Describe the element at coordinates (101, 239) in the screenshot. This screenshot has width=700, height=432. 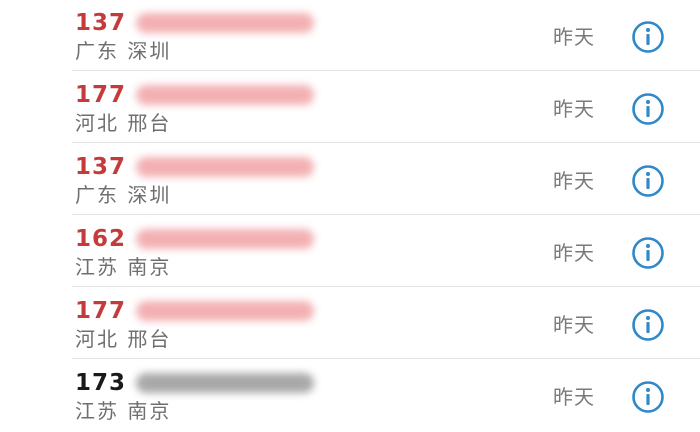
I see `phone-number-prefix: 162` at that location.